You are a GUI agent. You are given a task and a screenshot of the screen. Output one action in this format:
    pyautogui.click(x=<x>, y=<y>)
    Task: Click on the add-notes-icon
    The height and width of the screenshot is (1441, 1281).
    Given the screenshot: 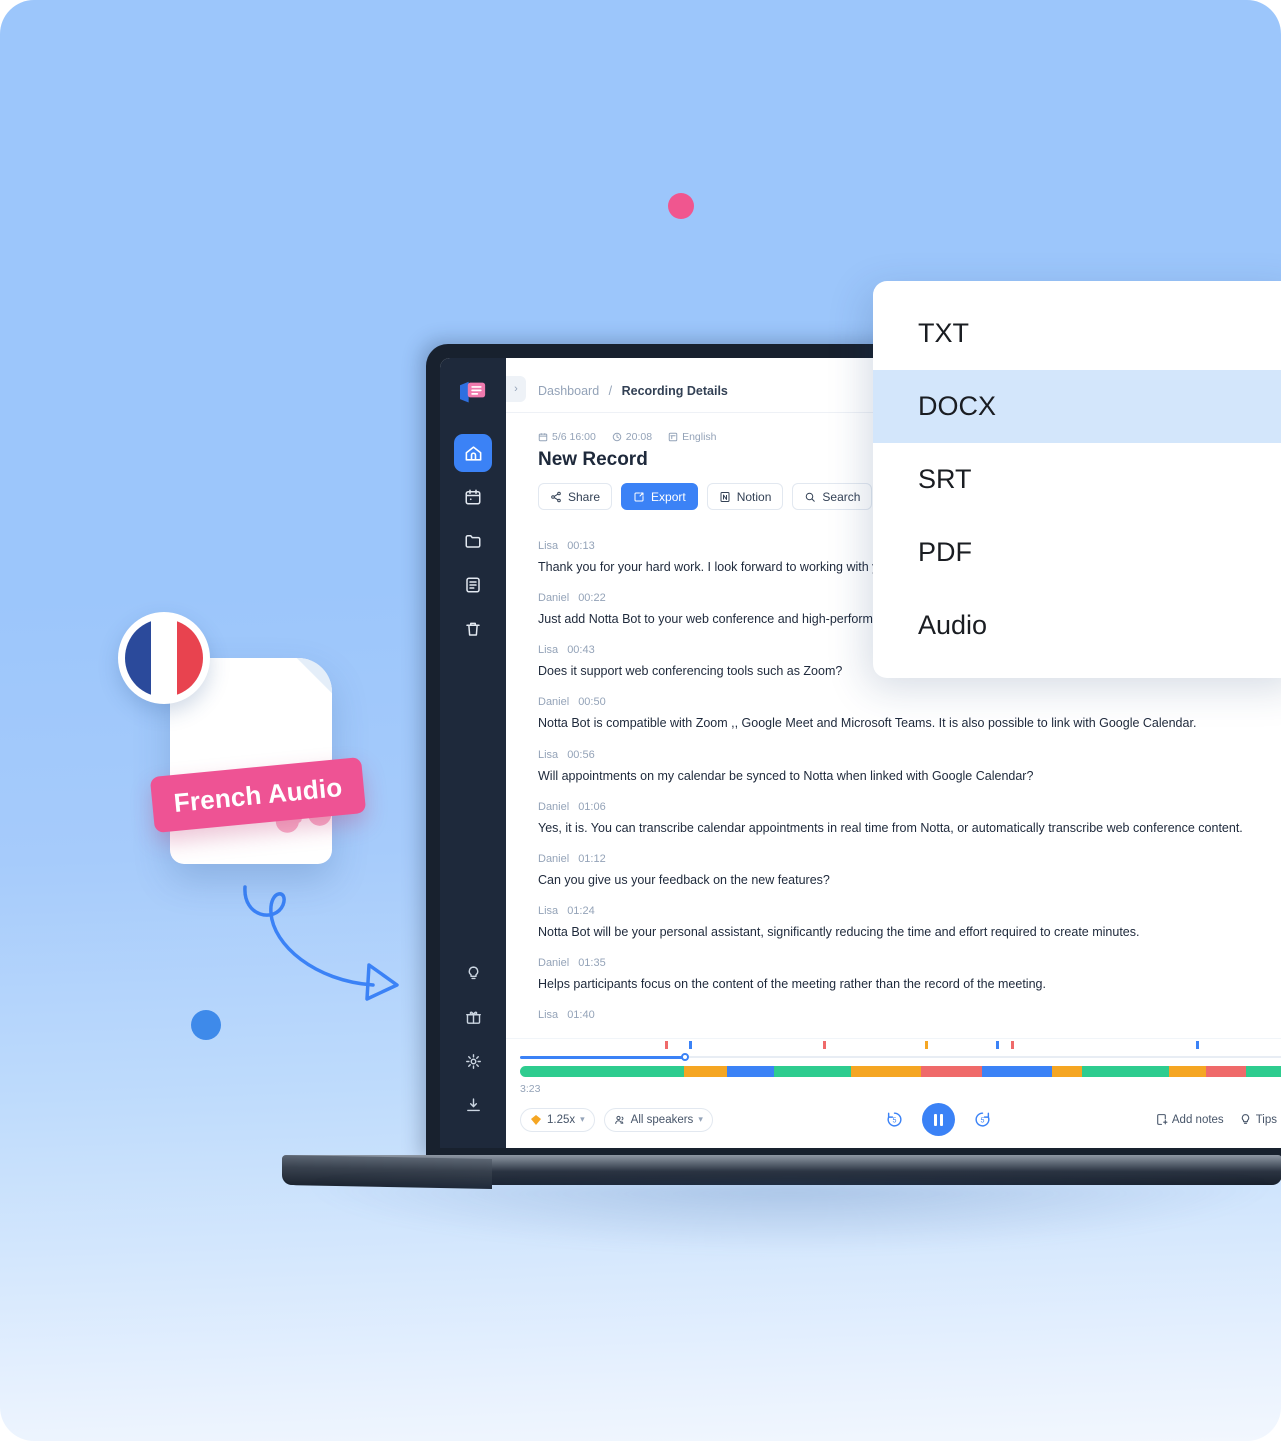 What is the action you would take?
    pyautogui.click(x=1162, y=1119)
    